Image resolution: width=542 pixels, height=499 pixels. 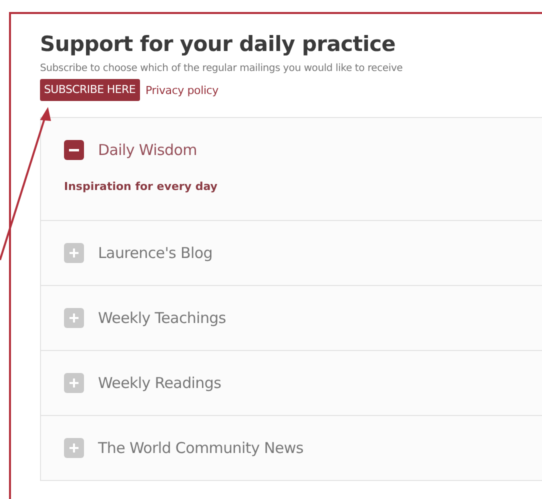 I want to click on accordion-title: Daily Wisdom, so click(x=147, y=150).